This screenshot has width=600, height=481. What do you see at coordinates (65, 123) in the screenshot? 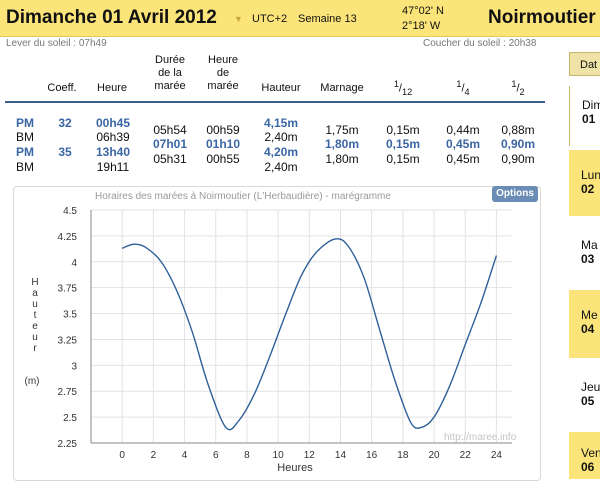
I see `row-coeff: 32` at bounding box center [65, 123].